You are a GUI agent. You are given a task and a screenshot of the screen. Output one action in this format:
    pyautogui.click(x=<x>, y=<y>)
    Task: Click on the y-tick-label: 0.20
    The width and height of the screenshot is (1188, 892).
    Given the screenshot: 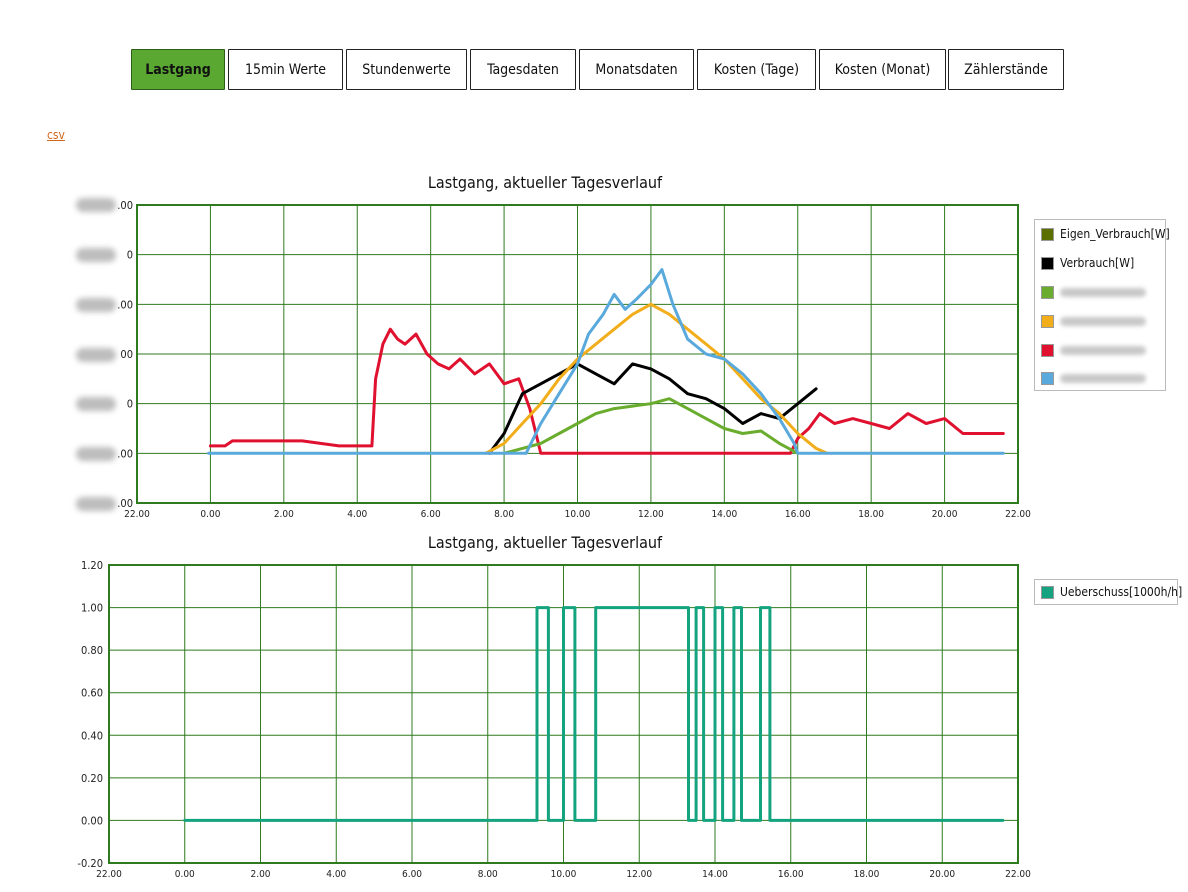 What is the action you would take?
    pyautogui.click(x=92, y=778)
    